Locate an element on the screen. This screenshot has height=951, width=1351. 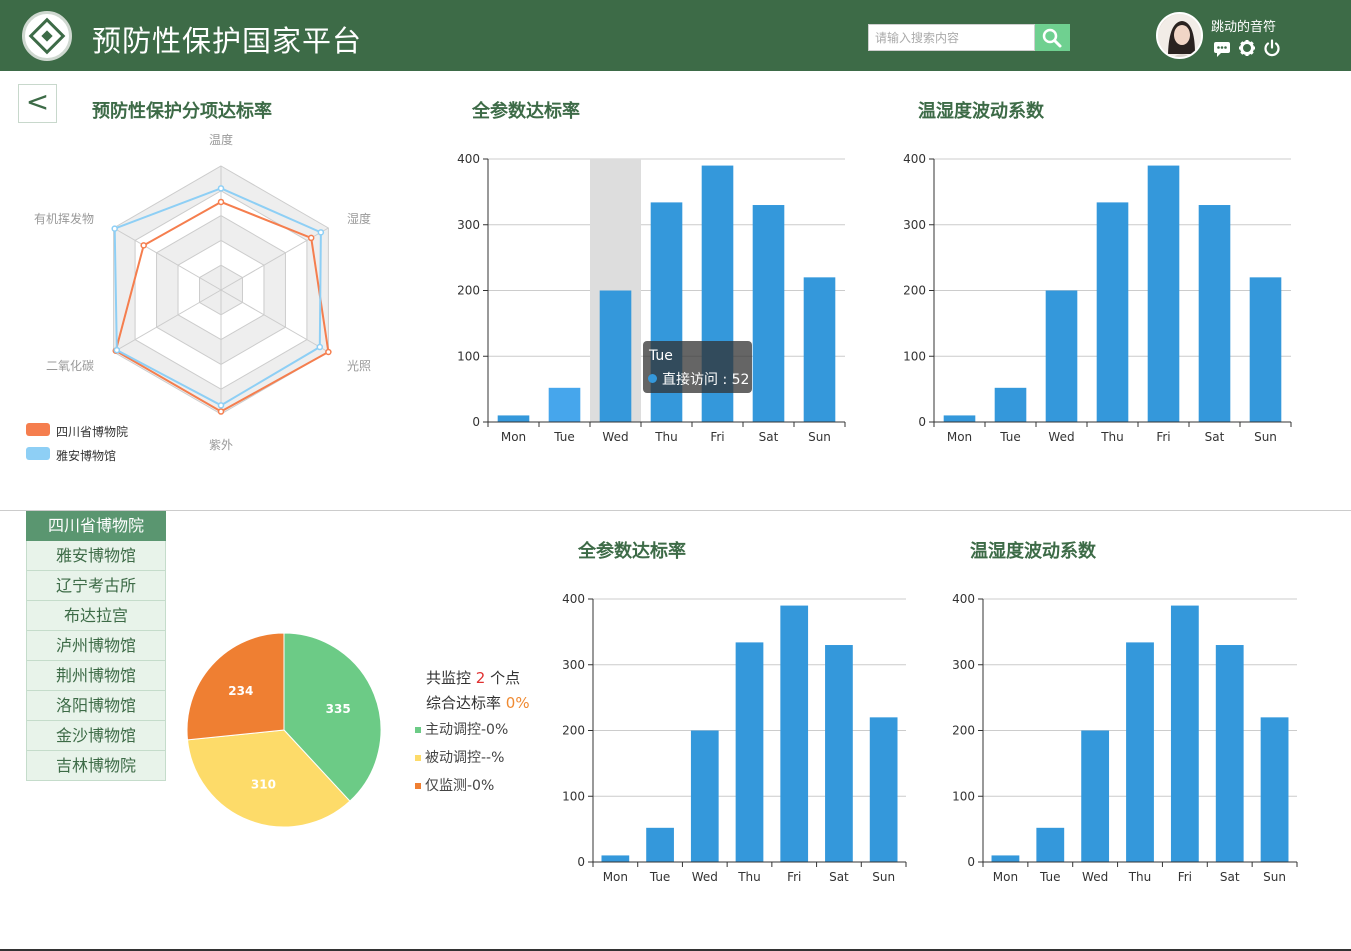
monitor-count-value: 2 is located at coordinates (480, 678).